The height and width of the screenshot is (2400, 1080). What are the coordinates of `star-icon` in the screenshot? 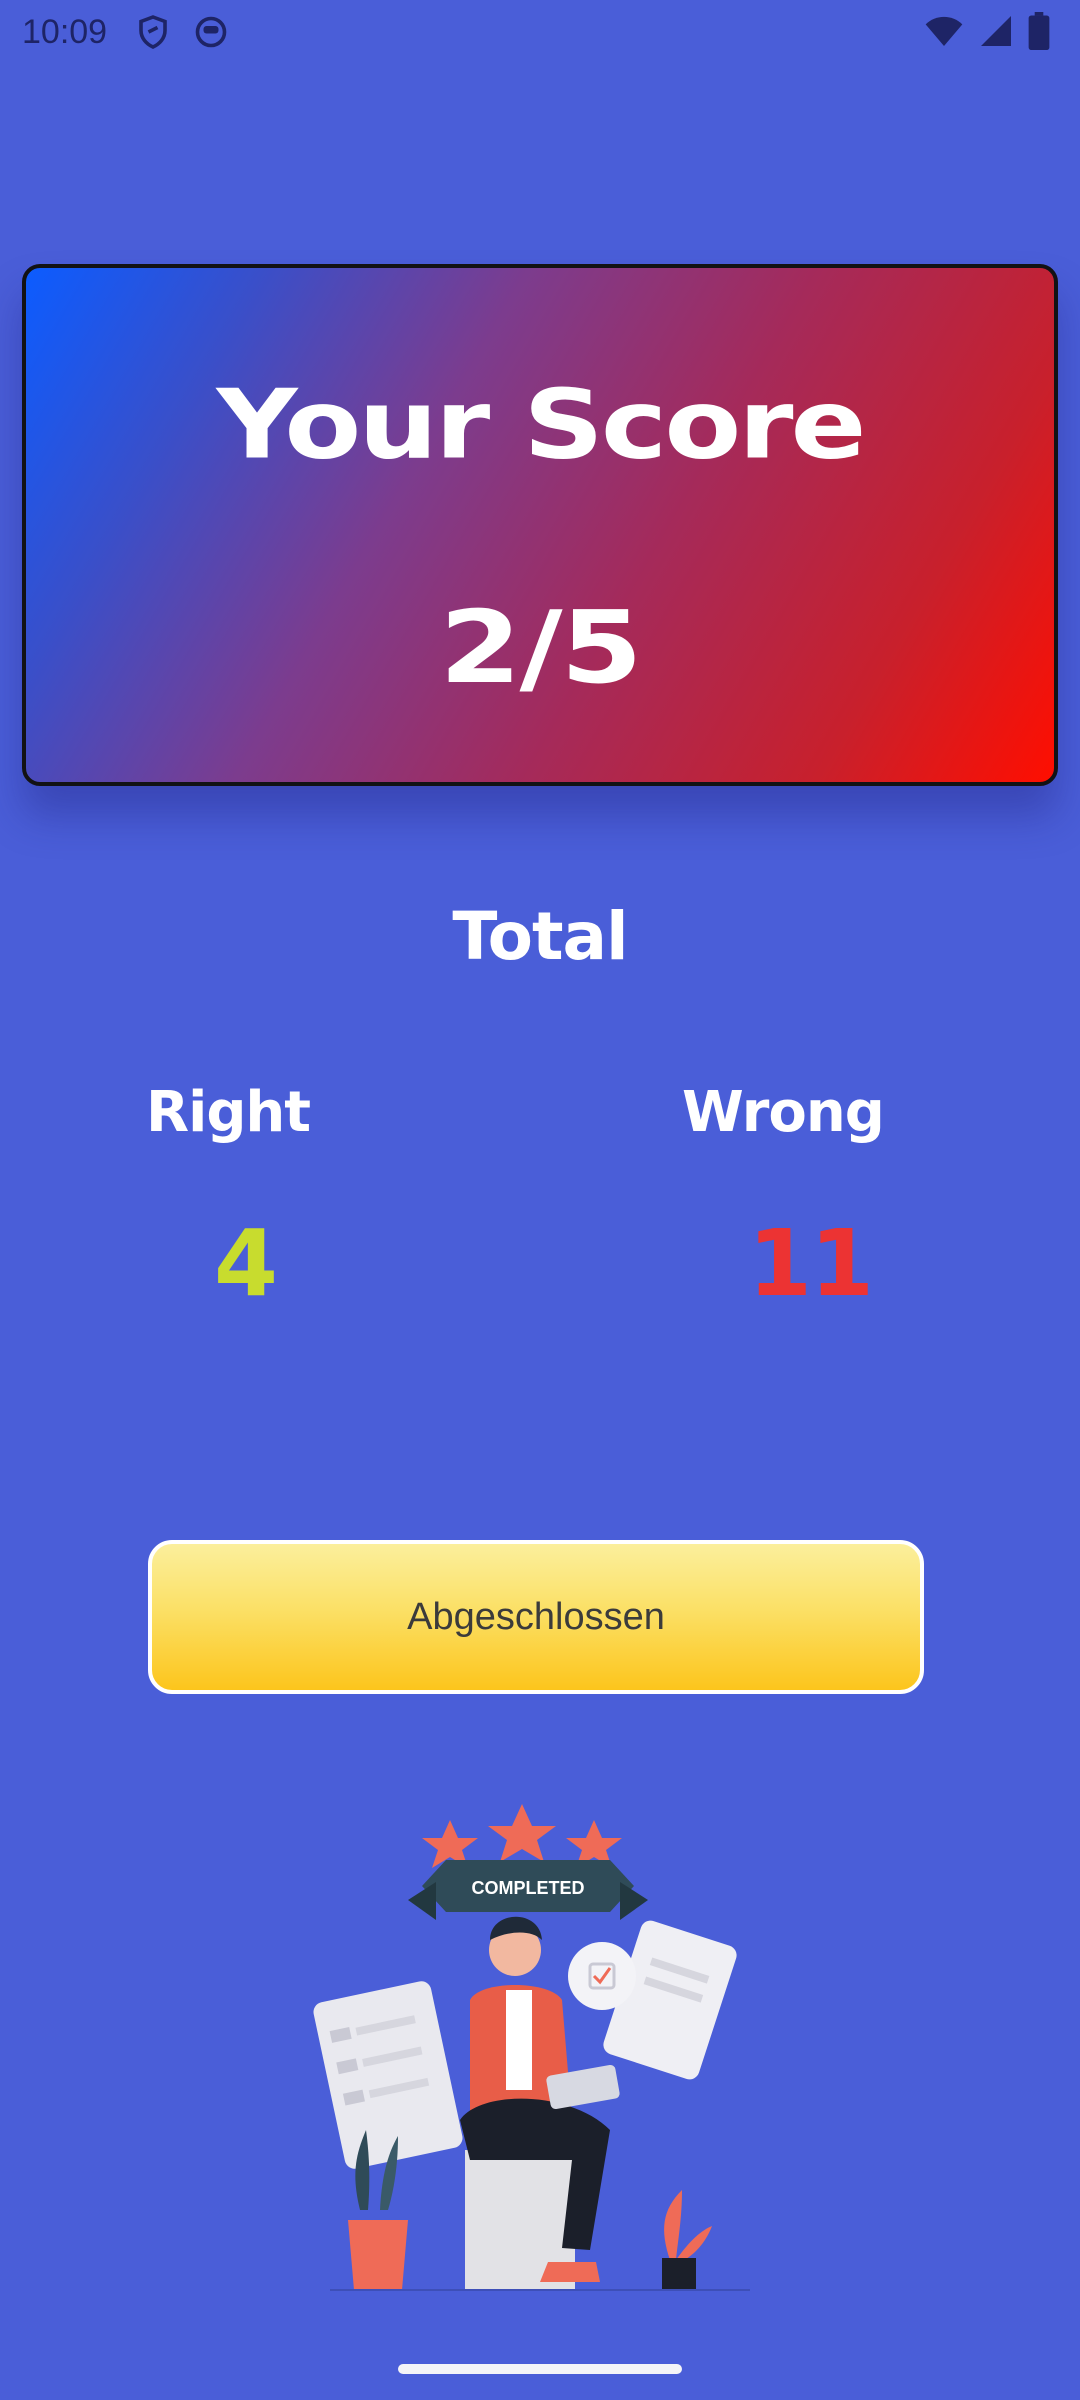 It's located at (522, 1833).